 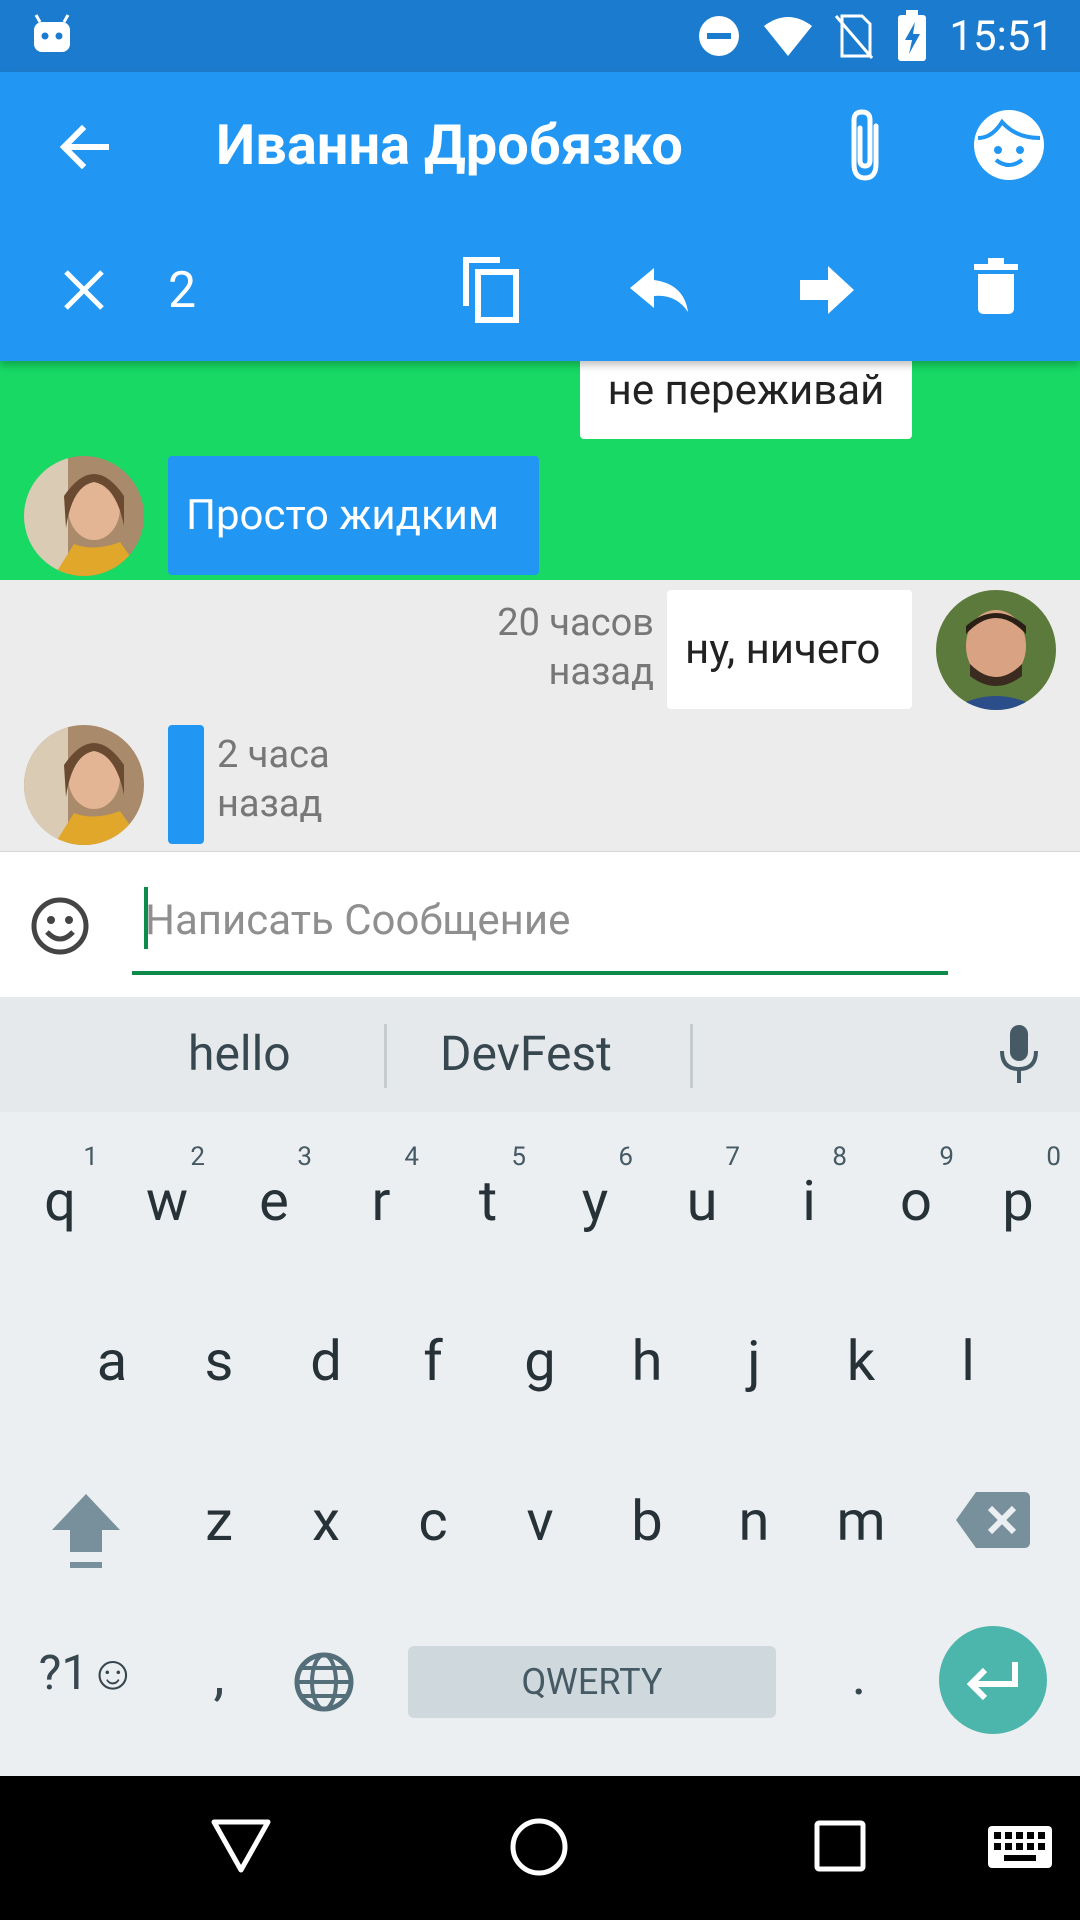 I want to click on composer, so click(x=540, y=924).